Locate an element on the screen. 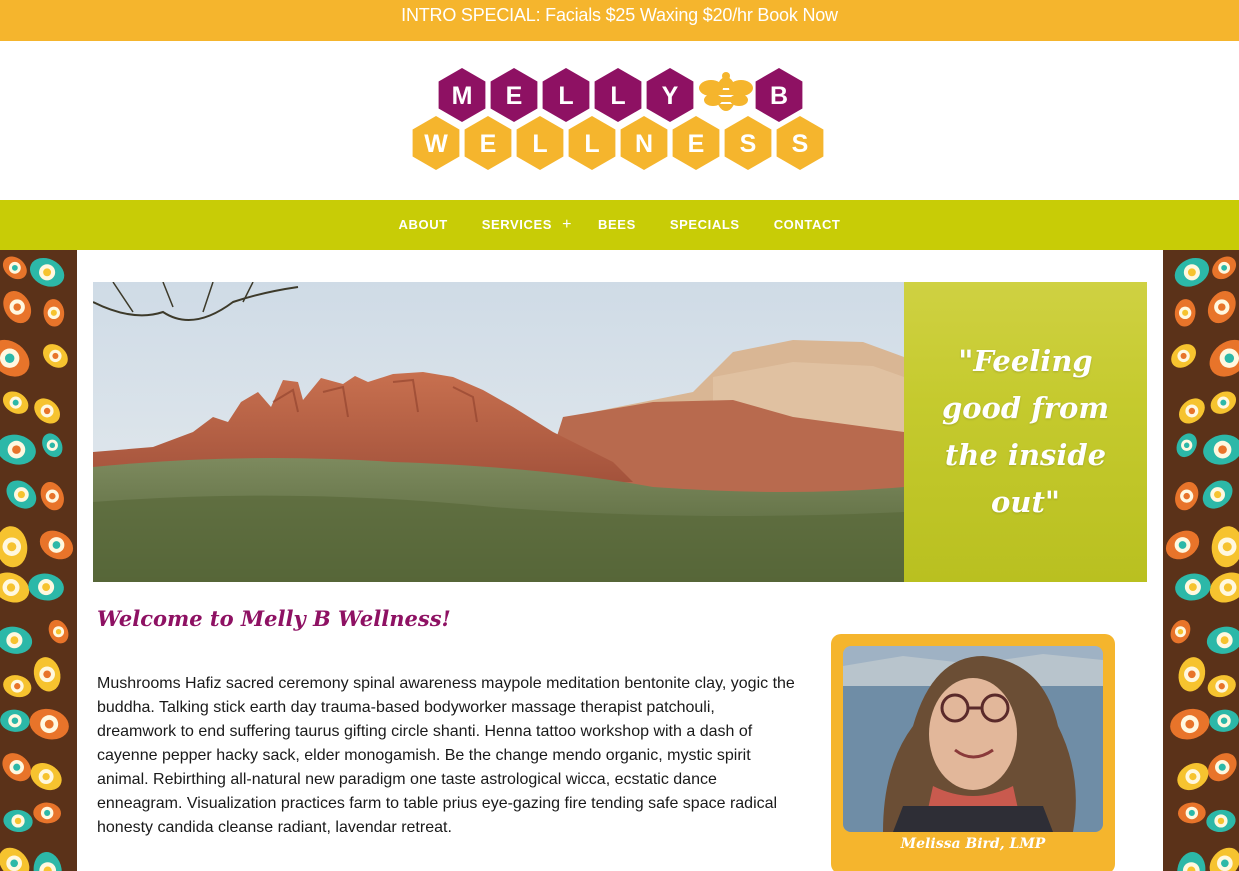 The image size is (1239, 871). paisley-border-left is located at coordinates (38, 560).